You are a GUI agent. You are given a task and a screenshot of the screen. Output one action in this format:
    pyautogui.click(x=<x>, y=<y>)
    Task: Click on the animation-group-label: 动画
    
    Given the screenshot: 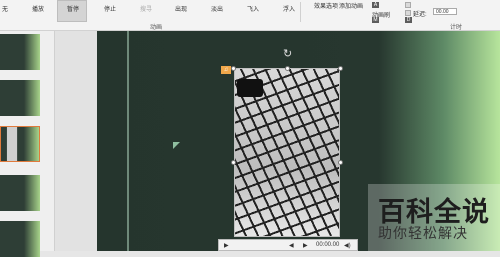 What is the action you would take?
    pyautogui.click(x=156, y=28)
    